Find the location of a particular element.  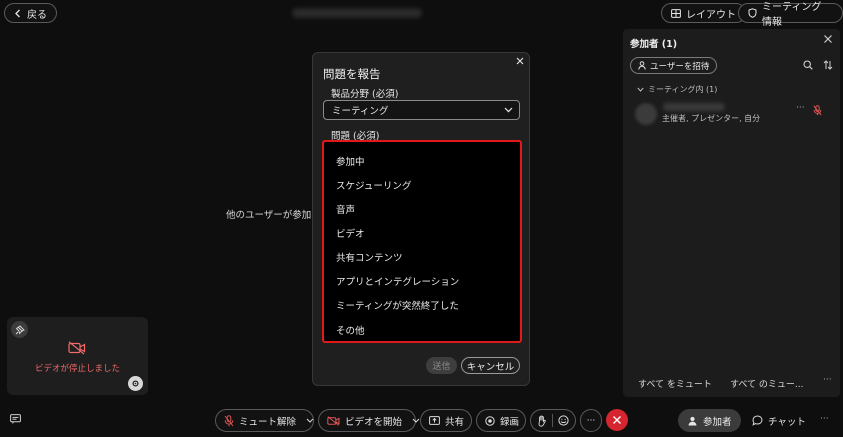

dialog-title: 問題を報告 is located at coordinates (352, 74).